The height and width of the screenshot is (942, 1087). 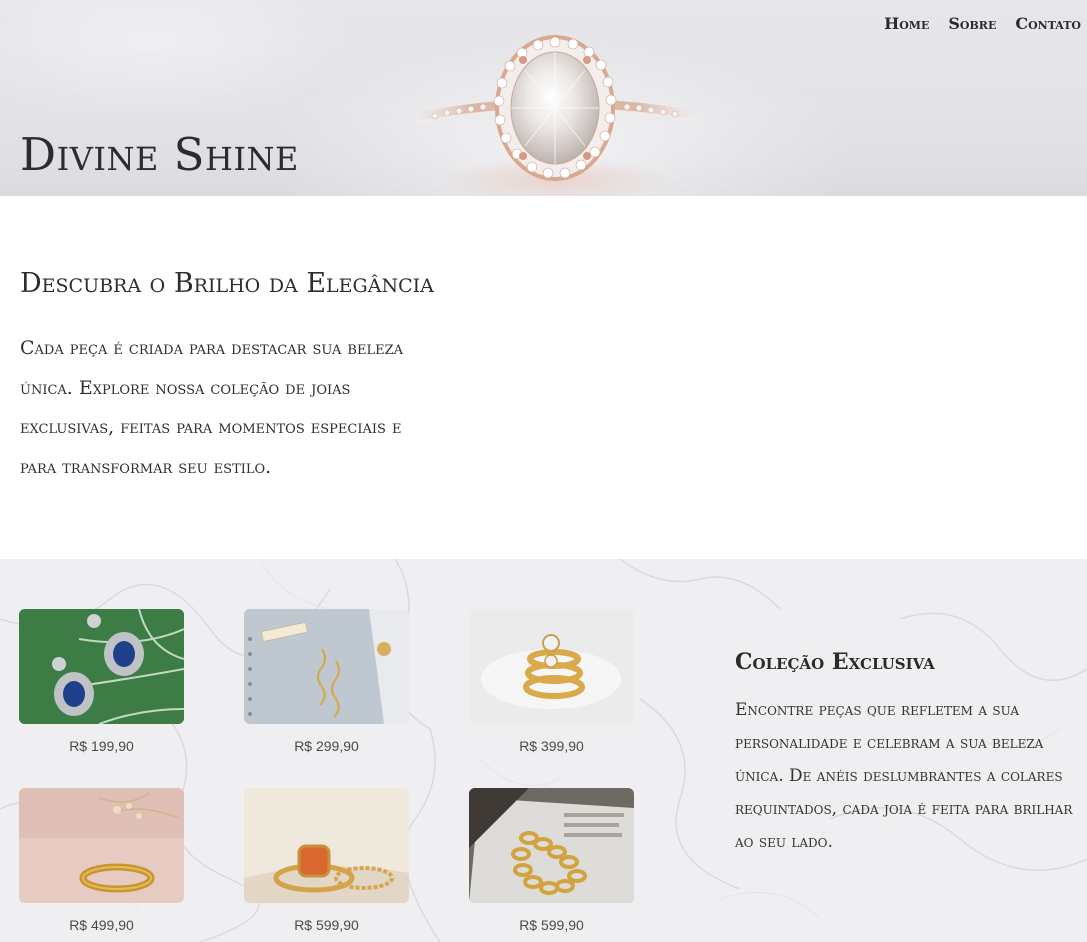 I want to click on intro-heading: Descubra o Brilho da Elegância, so click(x=227, y=283).